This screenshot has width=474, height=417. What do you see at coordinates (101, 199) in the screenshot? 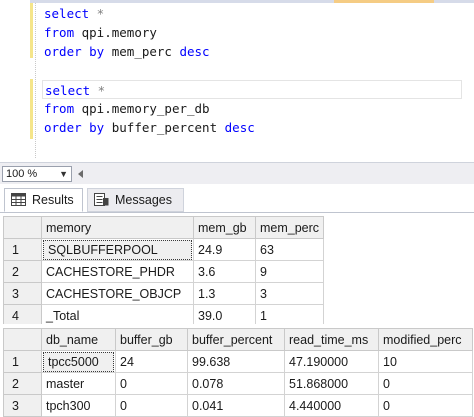
I see `messages-icon` at bounding box center [101, 199].